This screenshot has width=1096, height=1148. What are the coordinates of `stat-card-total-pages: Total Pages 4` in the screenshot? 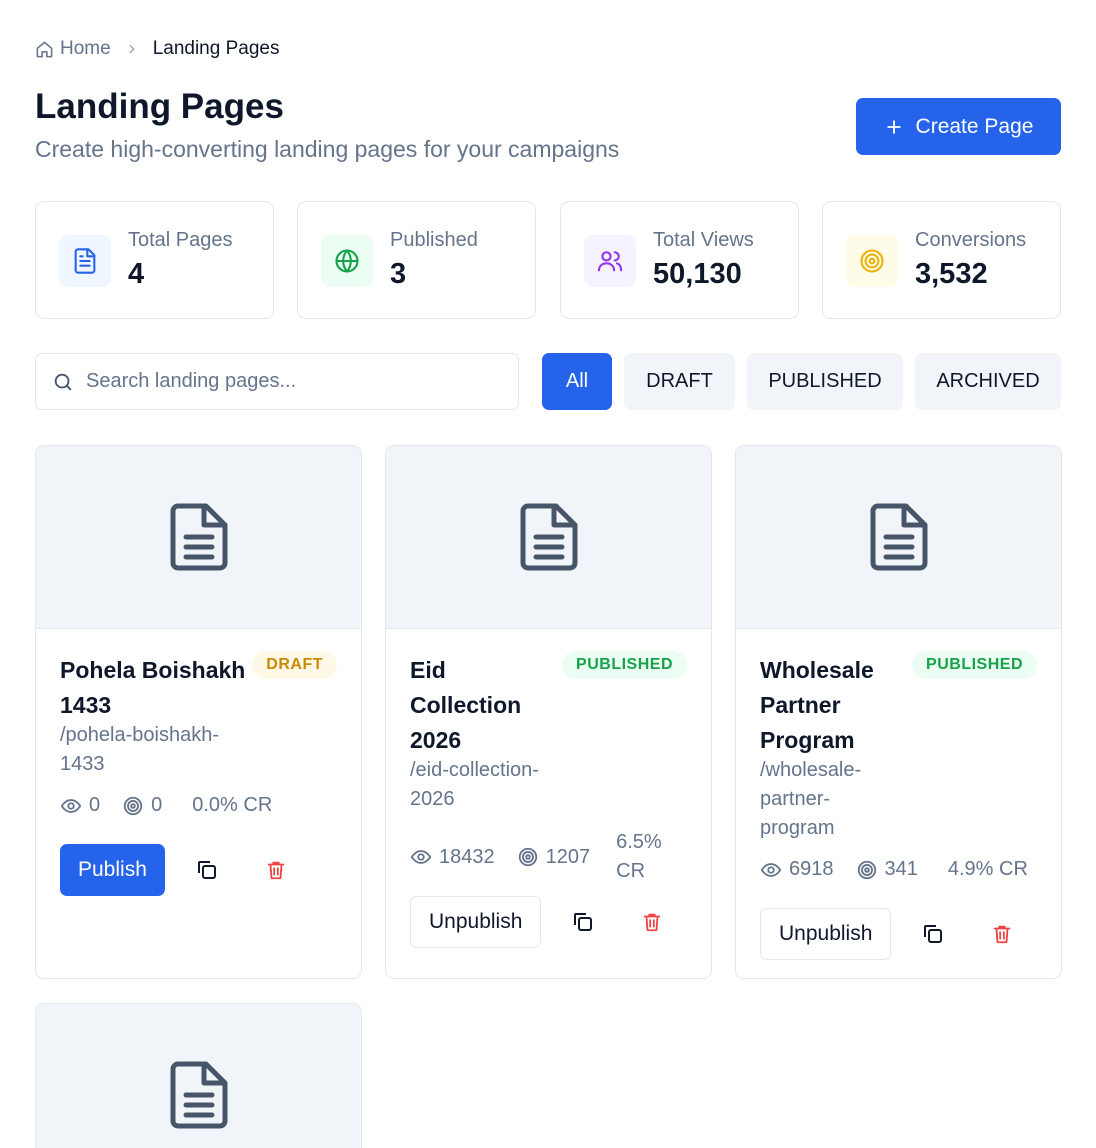 It's located at (154, 260).